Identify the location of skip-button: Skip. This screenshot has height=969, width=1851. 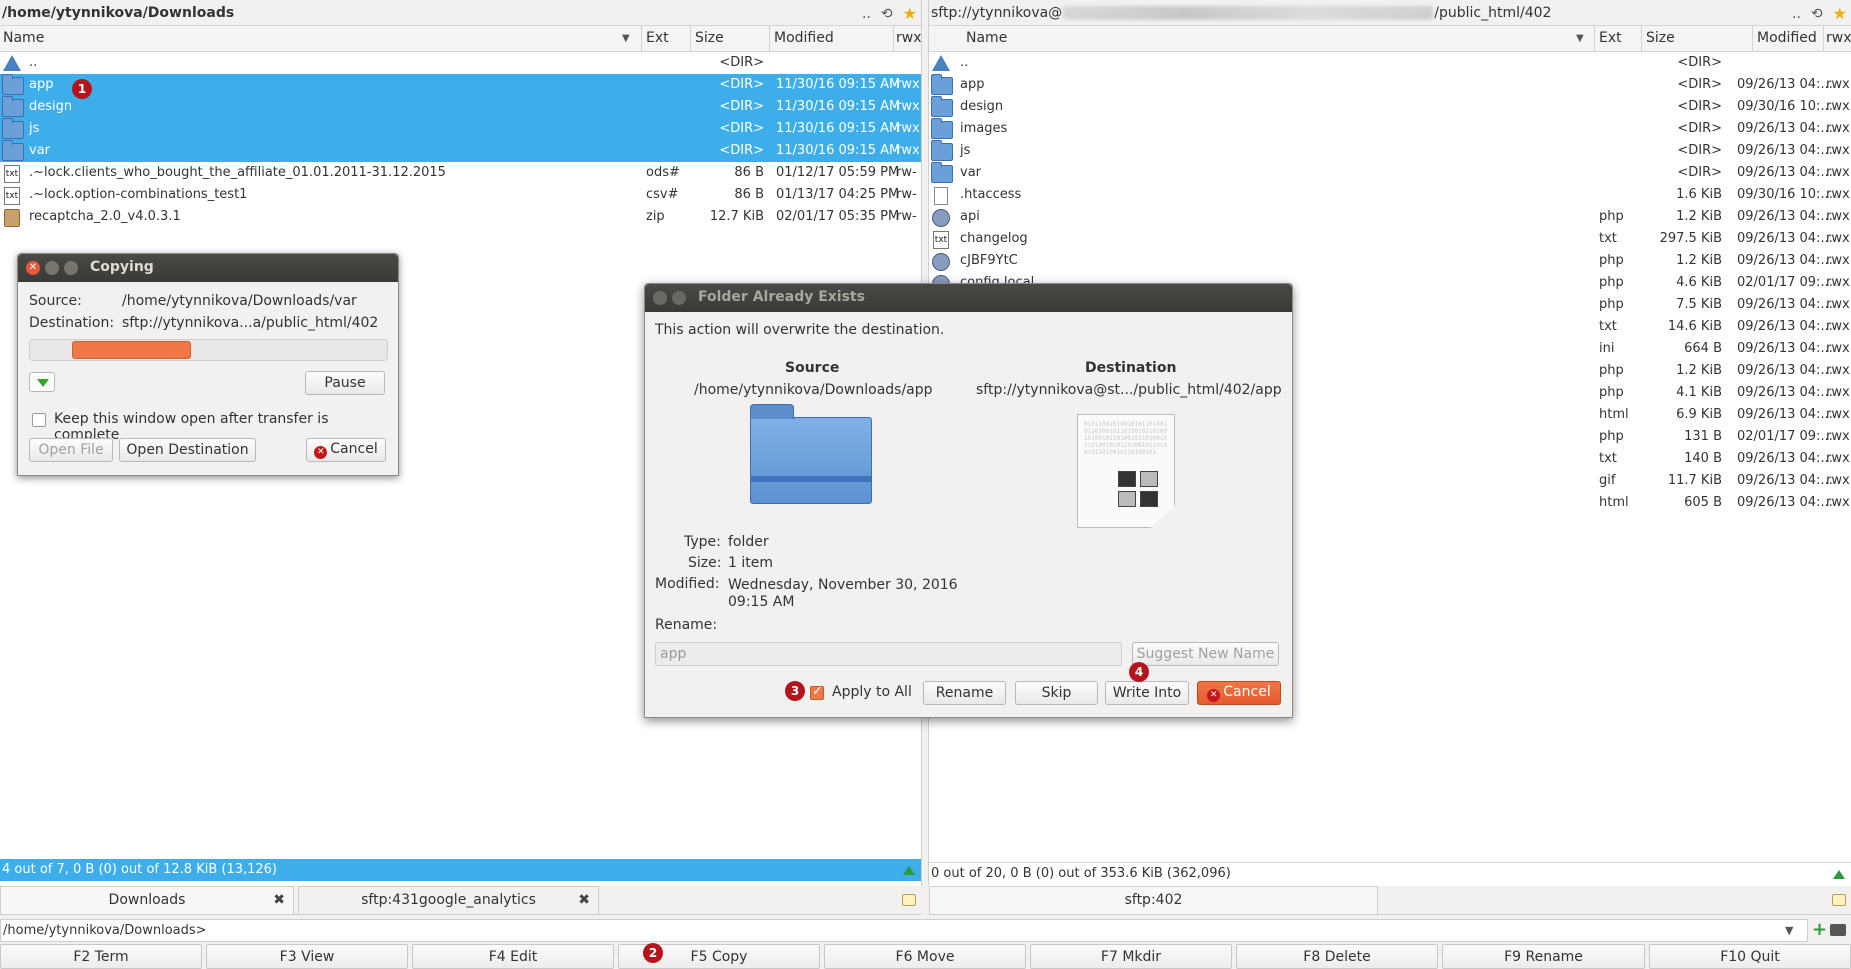
(1056, 693).